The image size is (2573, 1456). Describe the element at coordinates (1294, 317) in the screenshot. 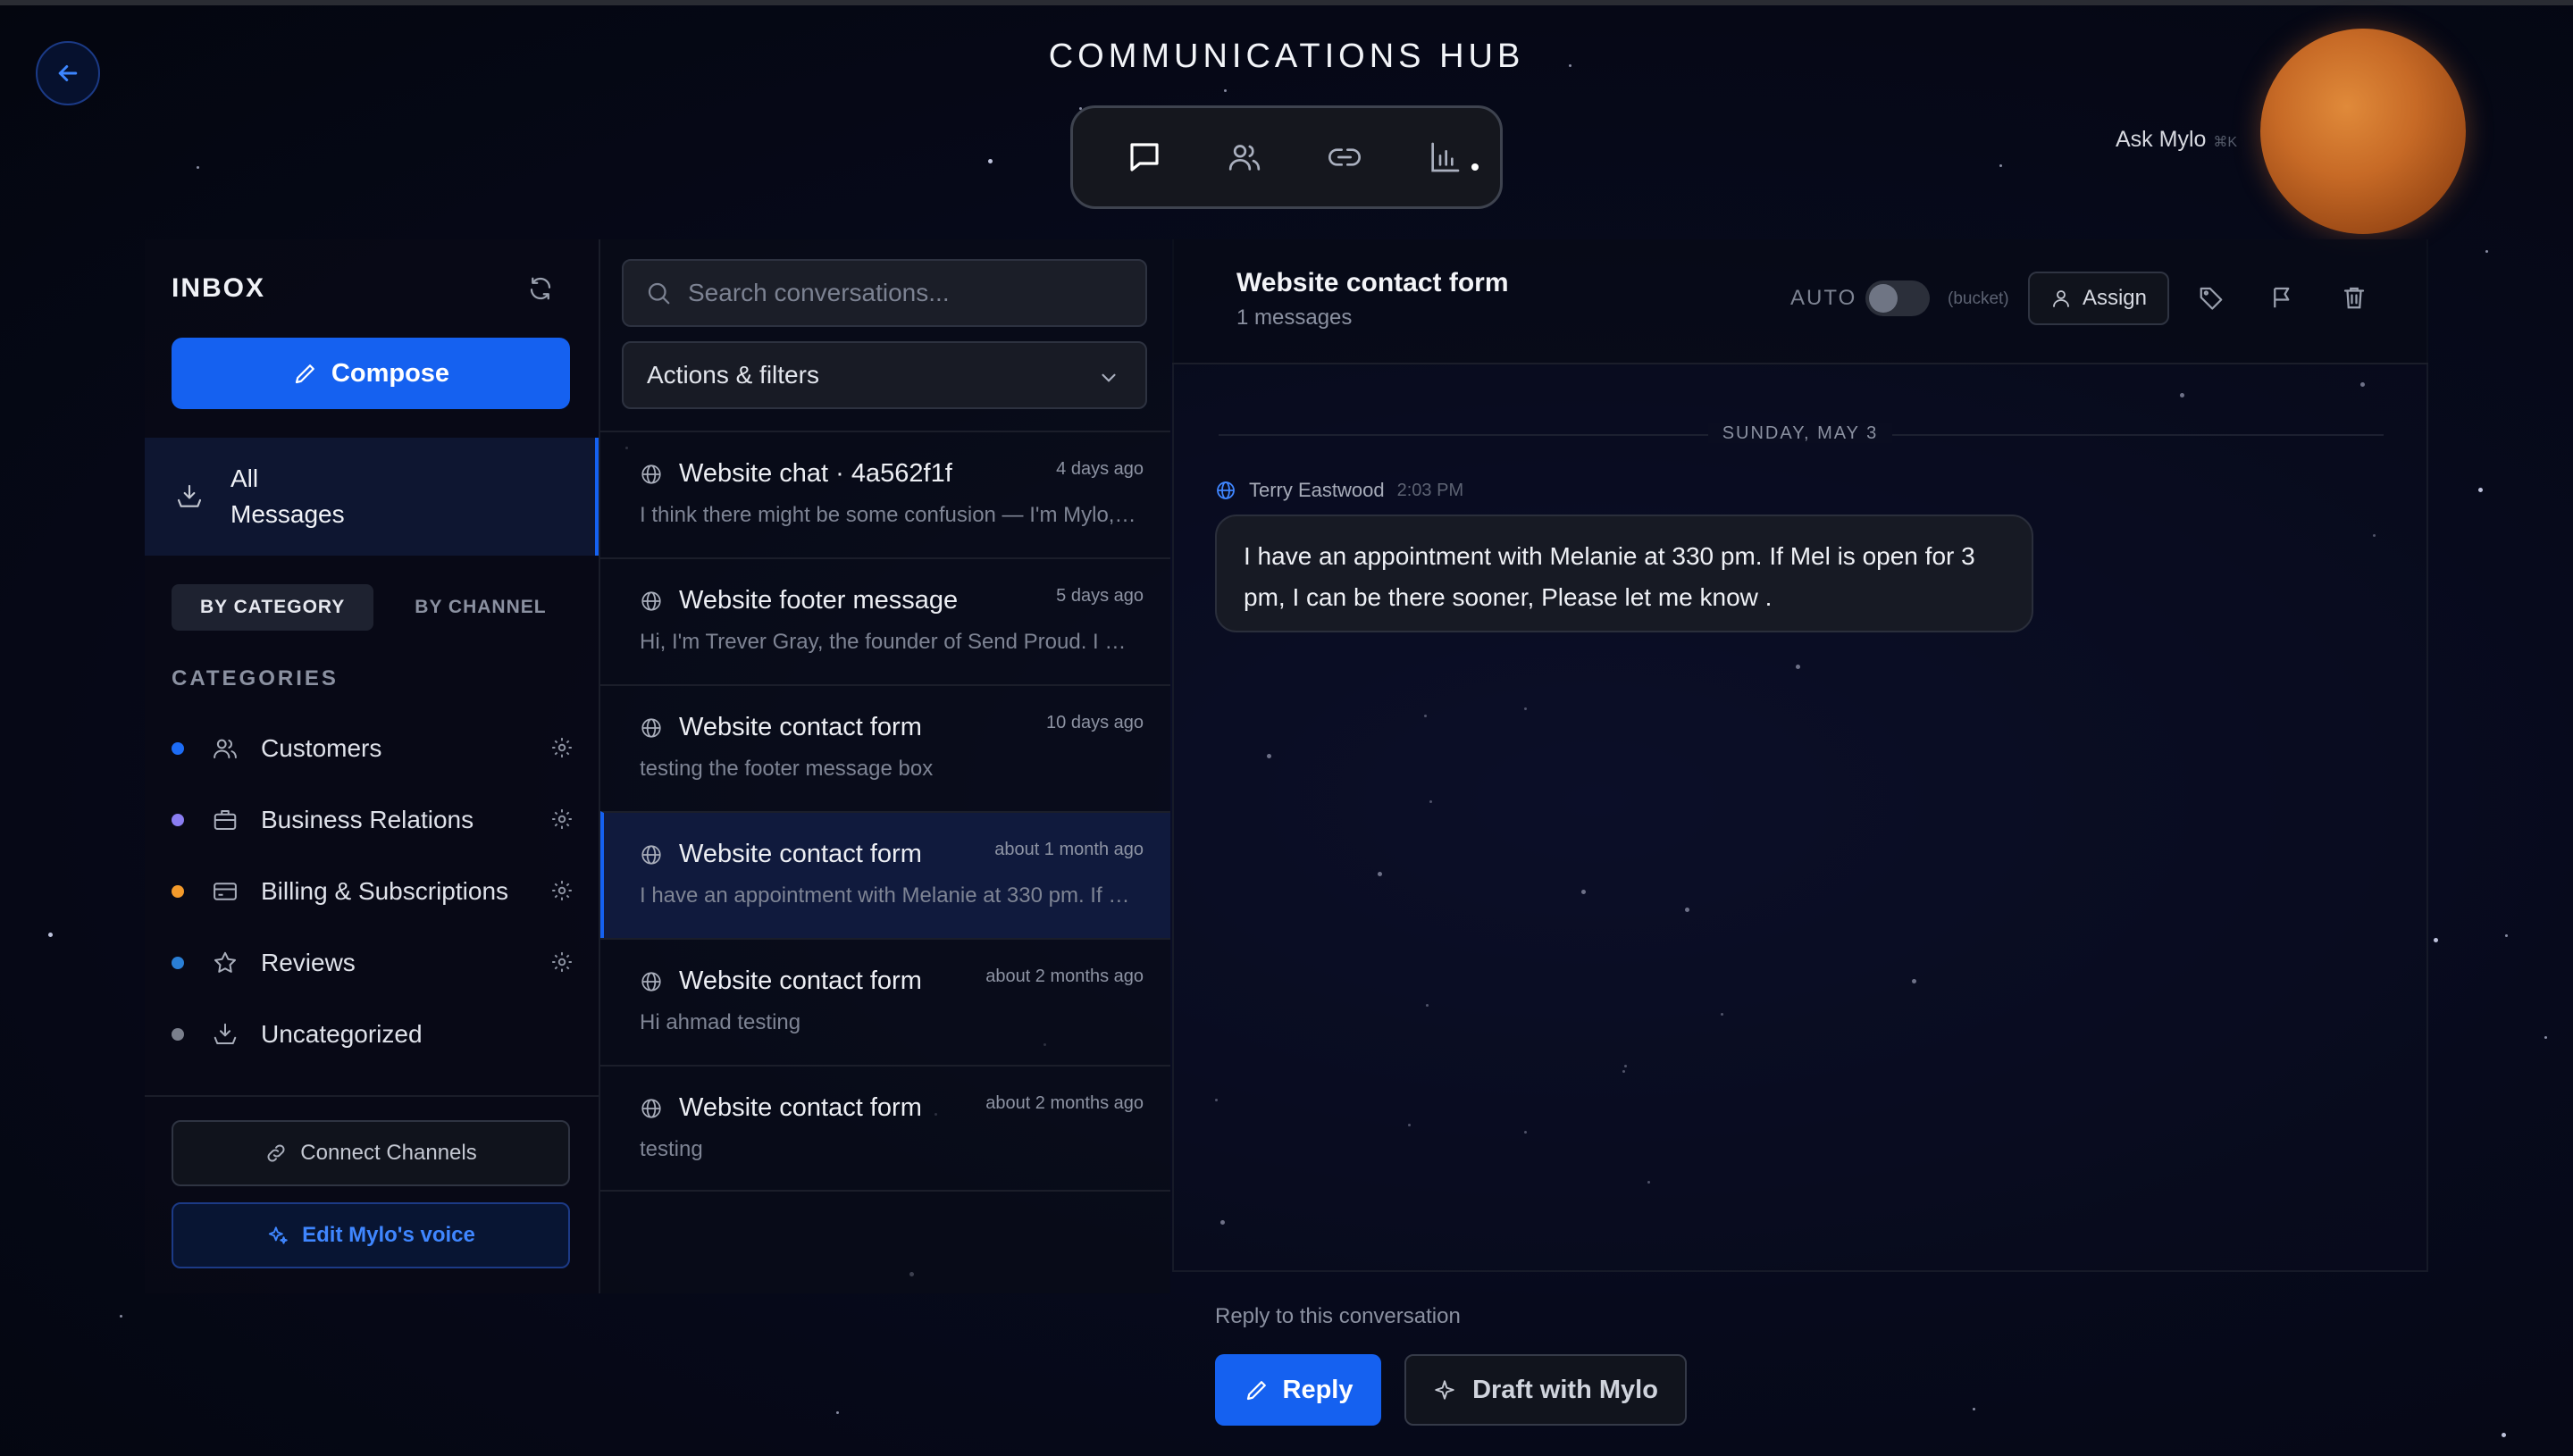

I see `message-count: 1 messages` at that location.